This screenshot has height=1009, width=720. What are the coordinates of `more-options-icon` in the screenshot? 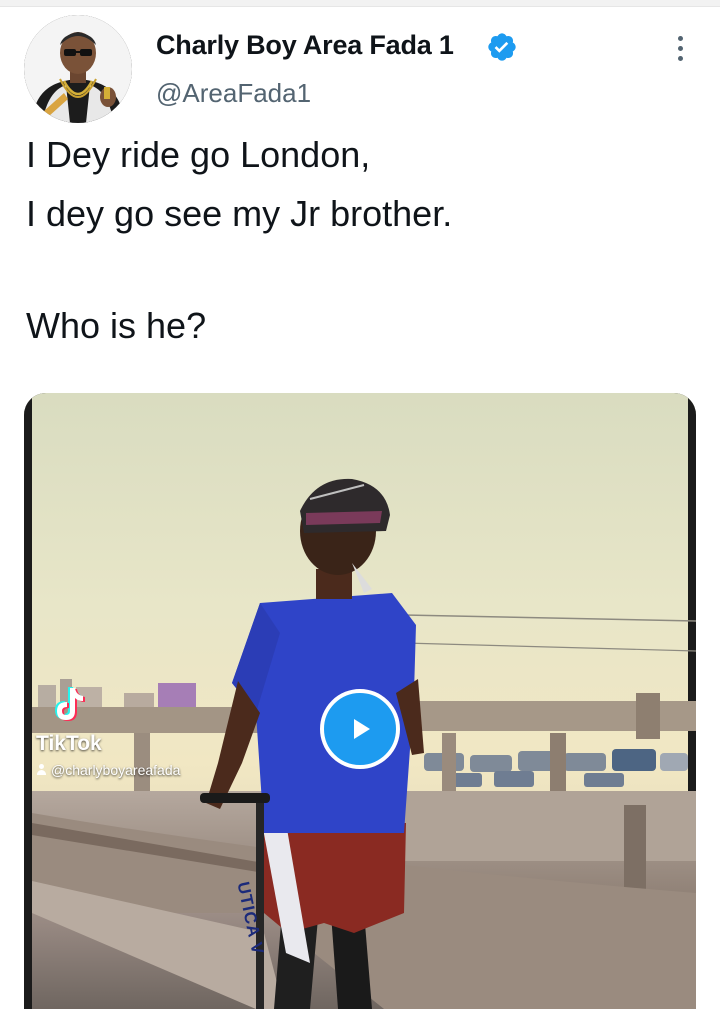 It's located at (680, 48).